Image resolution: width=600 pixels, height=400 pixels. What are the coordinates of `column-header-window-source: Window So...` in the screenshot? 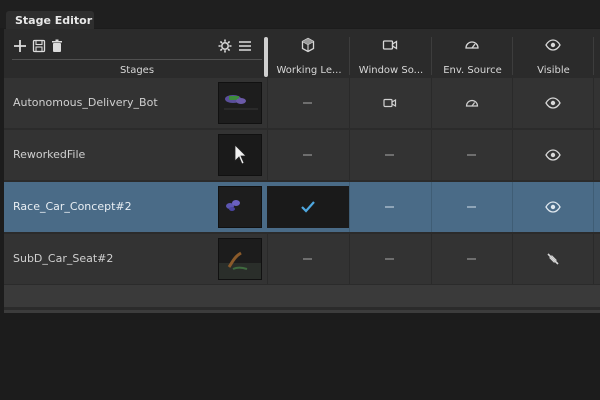 It's located at (391, 70).